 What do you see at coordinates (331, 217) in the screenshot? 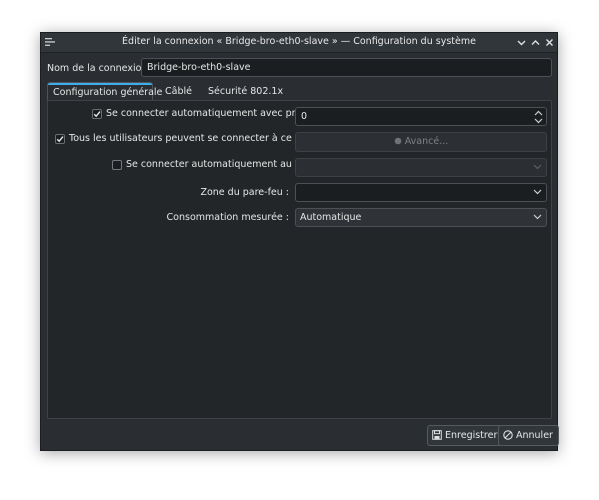
I see `metered-value: Automatique` at bounding box center [331, 217].